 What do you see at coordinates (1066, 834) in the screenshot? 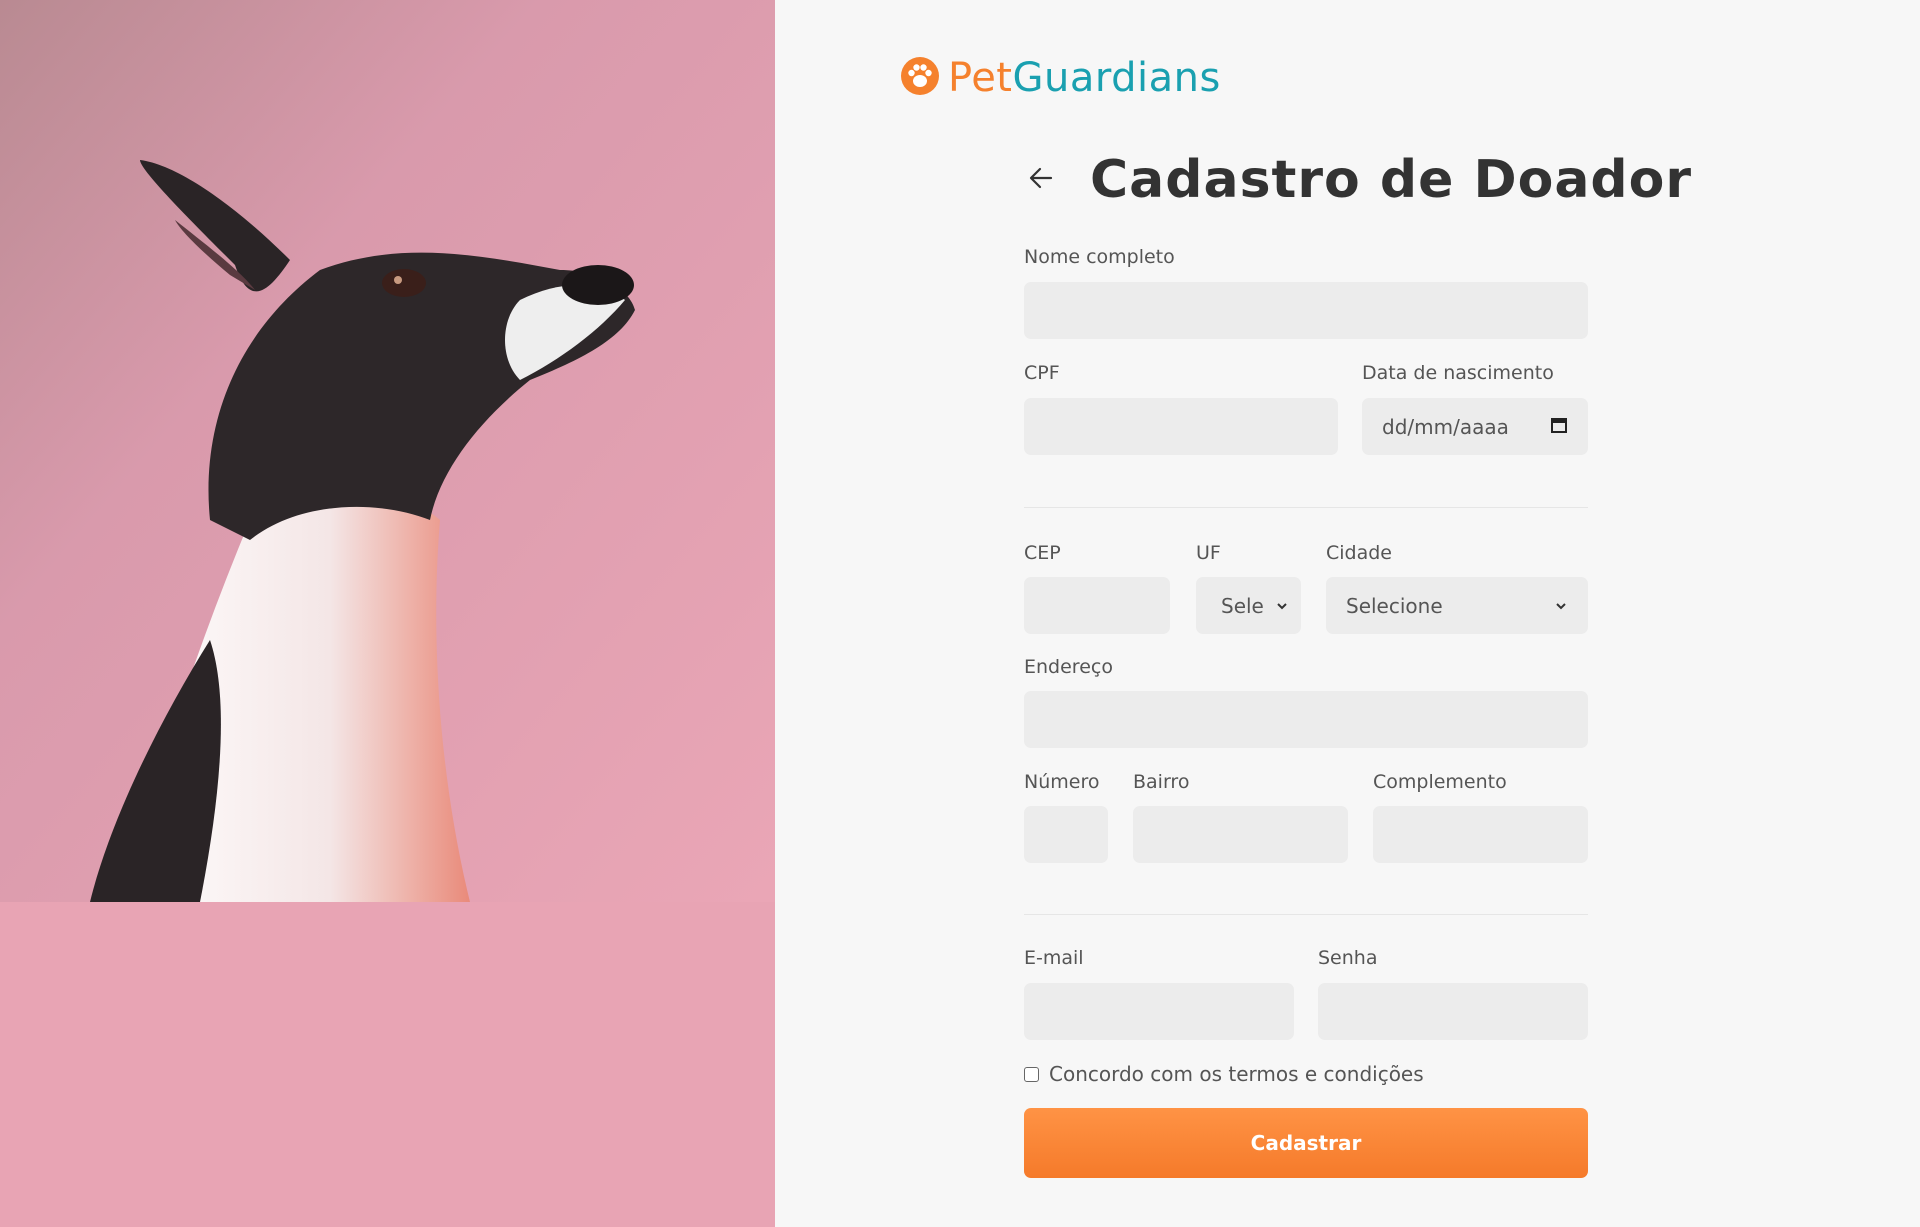
I see `numero-input` at bounding box center [1066, 834].